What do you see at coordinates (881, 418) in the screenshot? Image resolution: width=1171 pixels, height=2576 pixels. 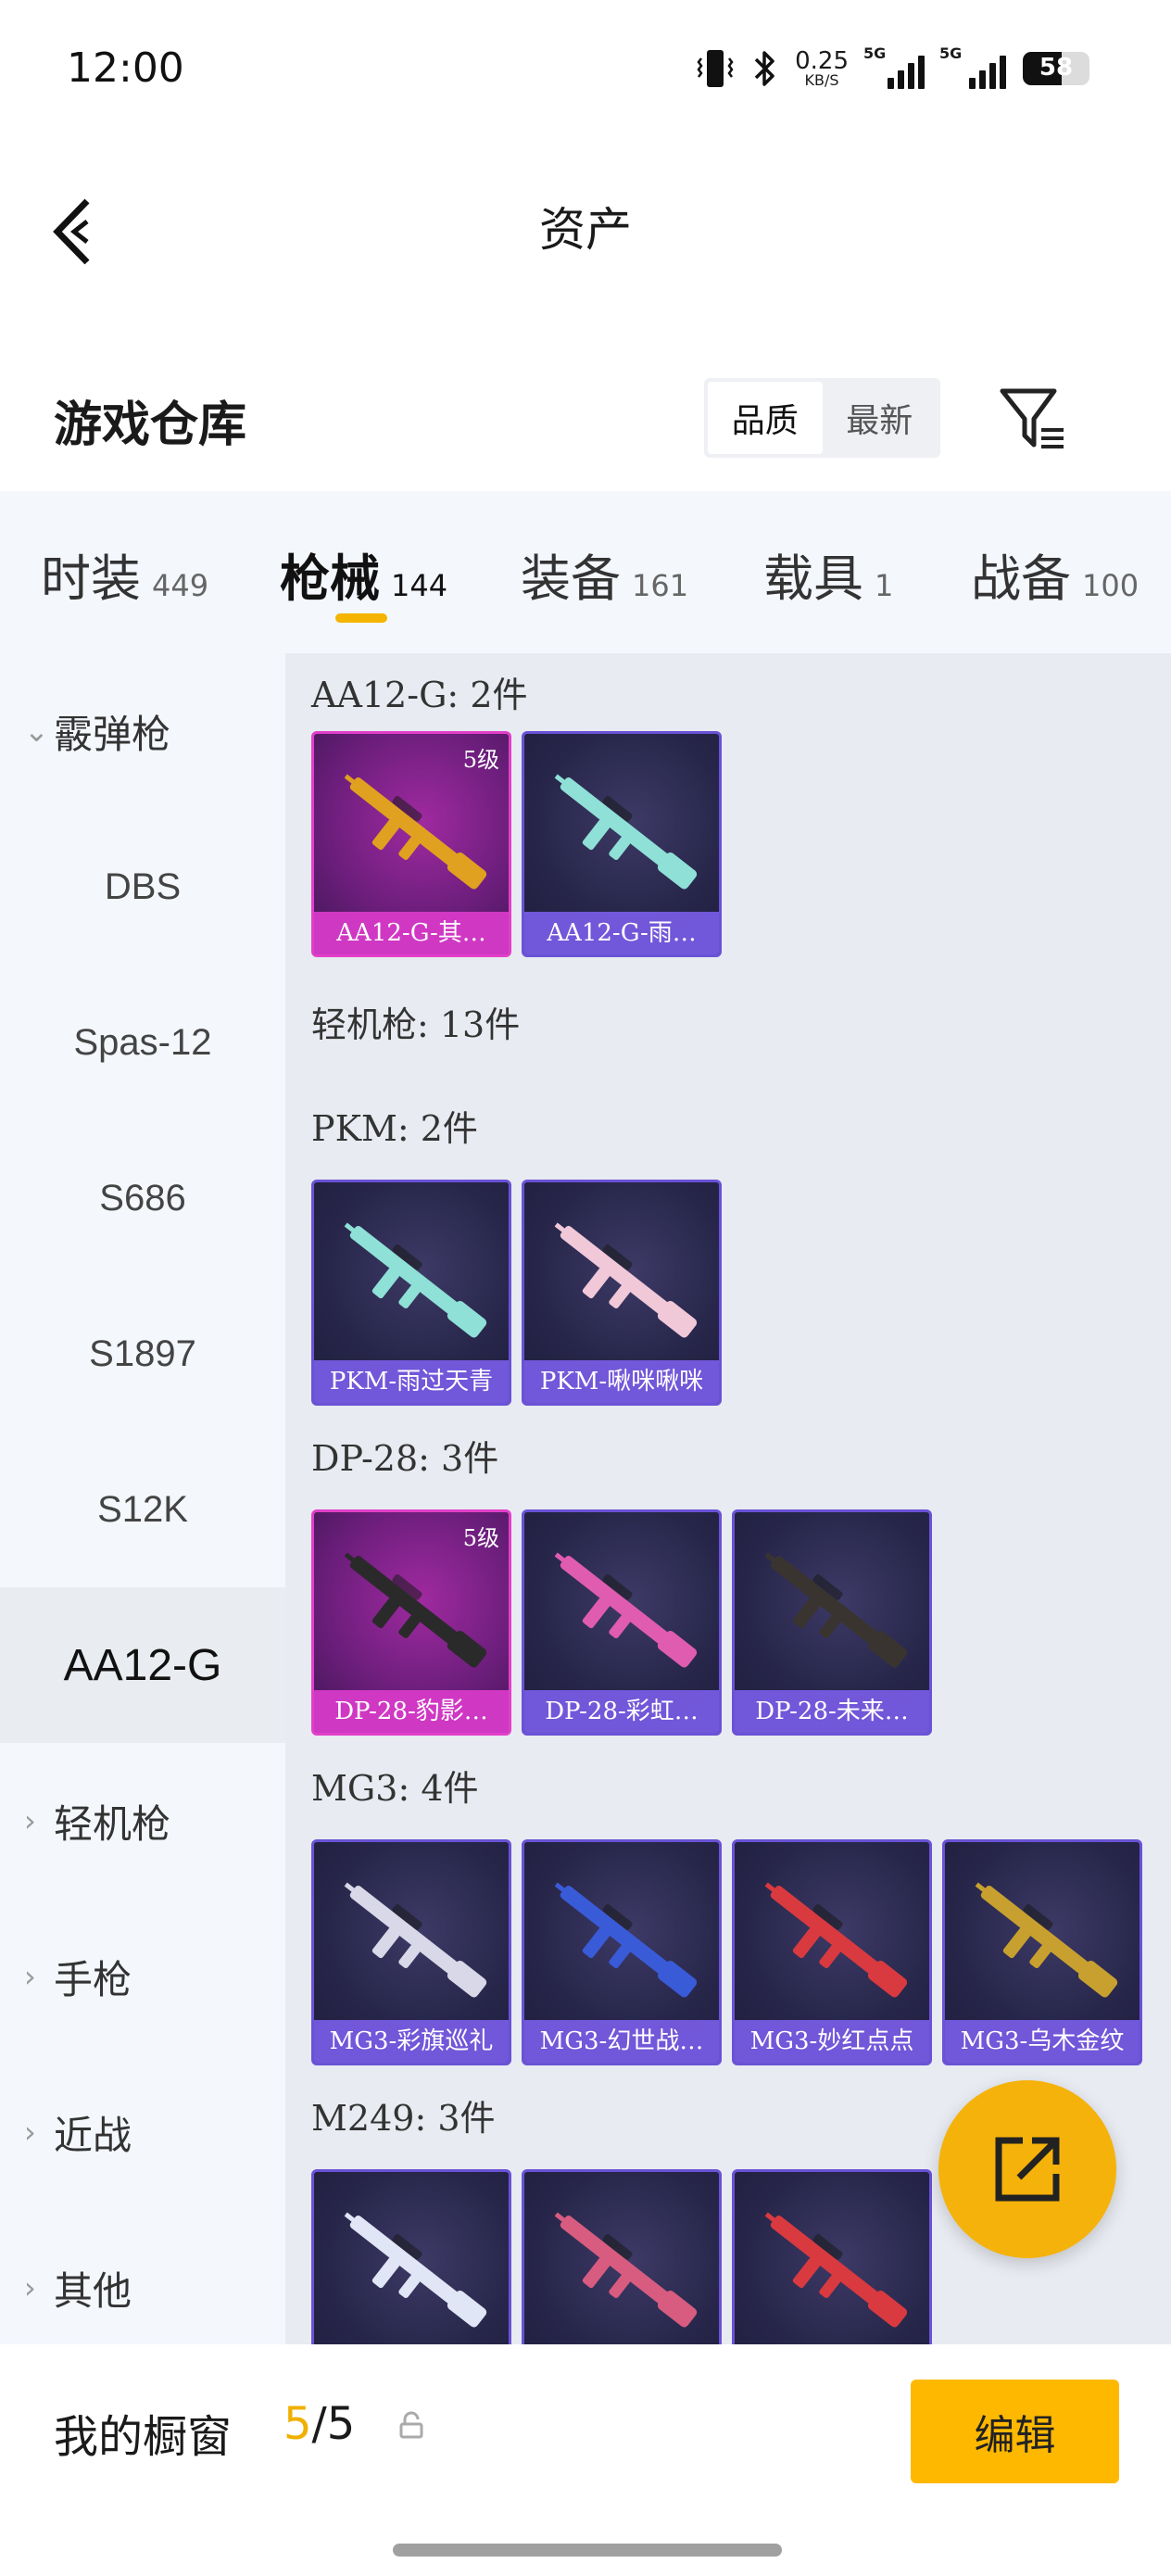 I see `sort-newest-button: 最新` at bounding box center [881, 418].